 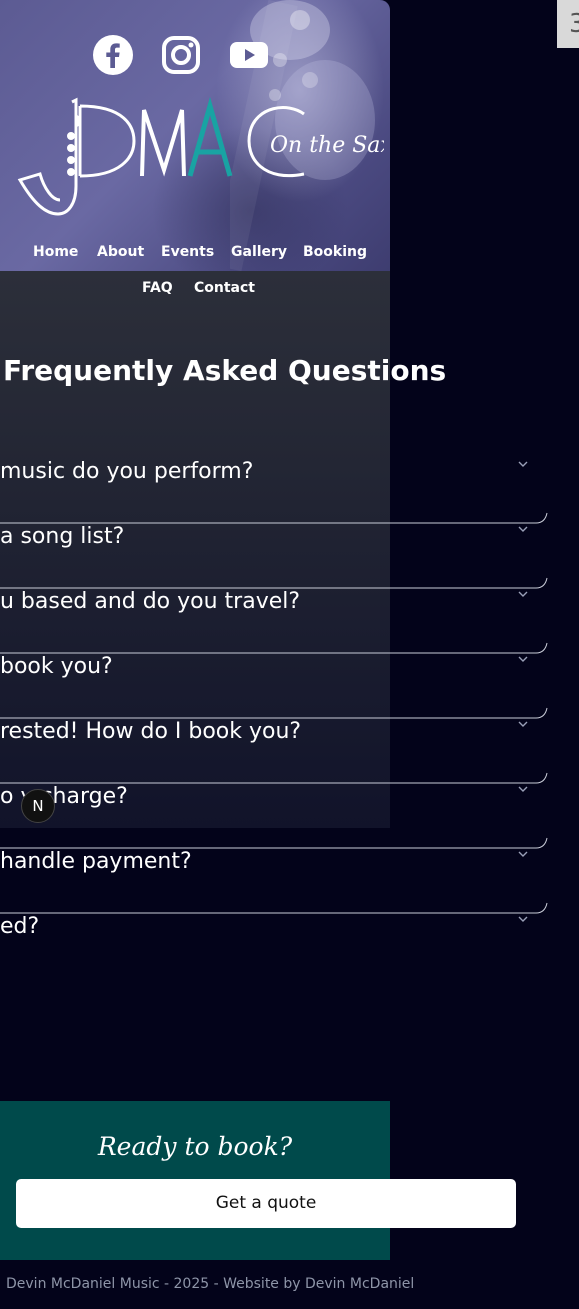 I want to click on faq-item: rested! How do I book you?, so click(x=274, y=751).